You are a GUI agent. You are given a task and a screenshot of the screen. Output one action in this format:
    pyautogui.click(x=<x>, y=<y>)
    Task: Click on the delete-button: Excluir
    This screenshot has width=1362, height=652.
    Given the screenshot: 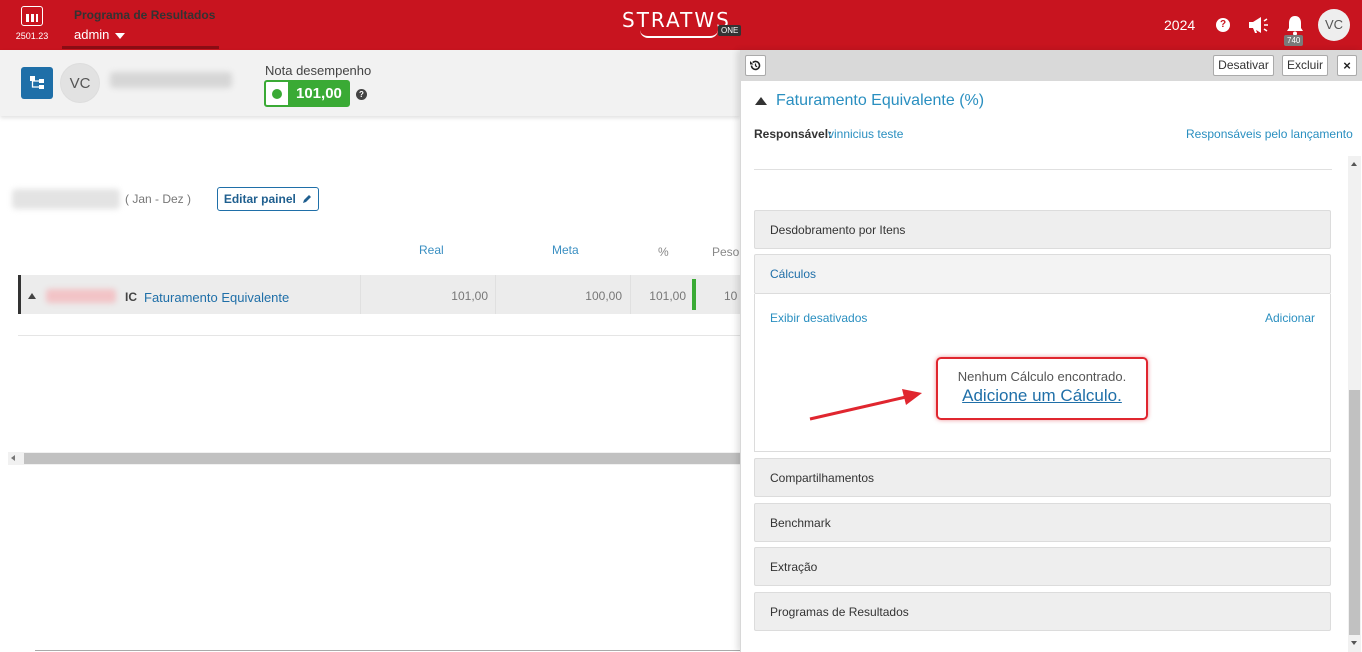 What is the action you would take?
    pyautogui.click(x=1305, y=65)
    